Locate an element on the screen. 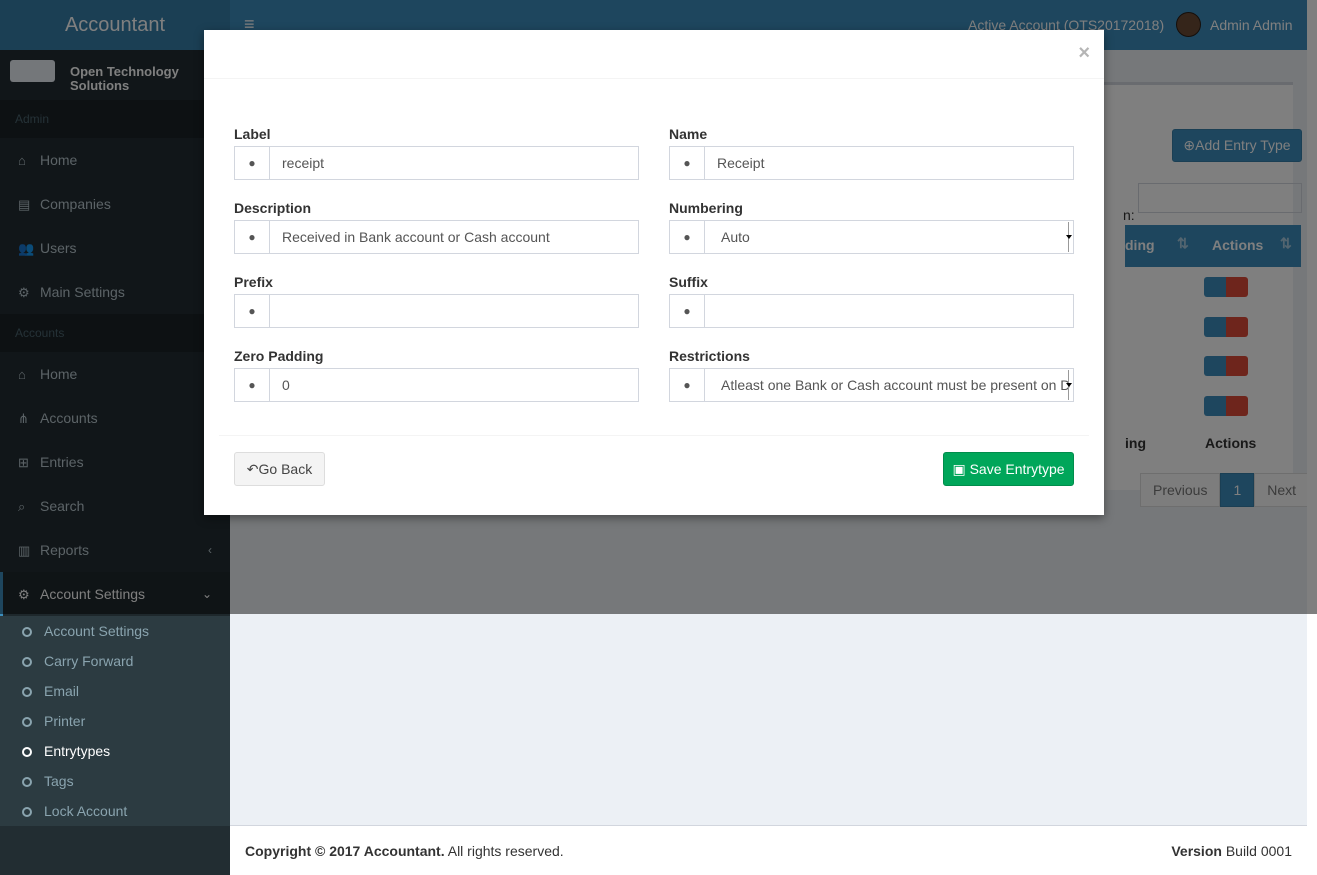  label-input-group: ● receipt is located at coordinates (436, 163).